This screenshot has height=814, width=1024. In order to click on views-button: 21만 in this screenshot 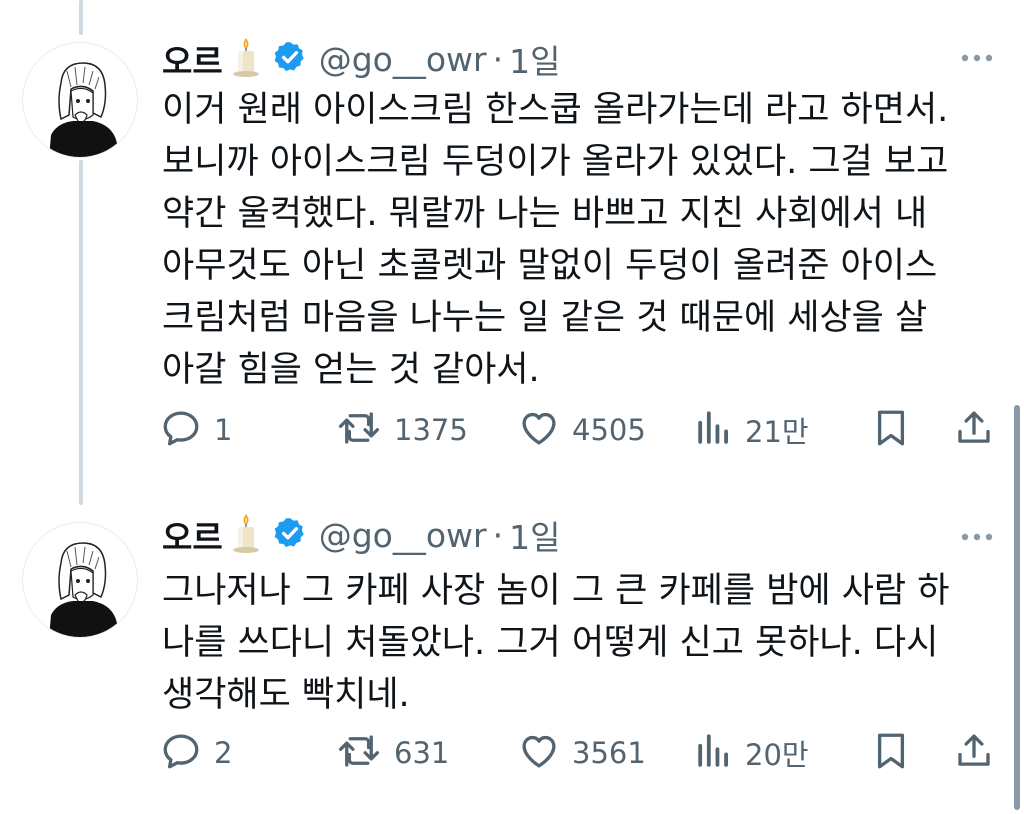, I will do `click(752, 430)`.